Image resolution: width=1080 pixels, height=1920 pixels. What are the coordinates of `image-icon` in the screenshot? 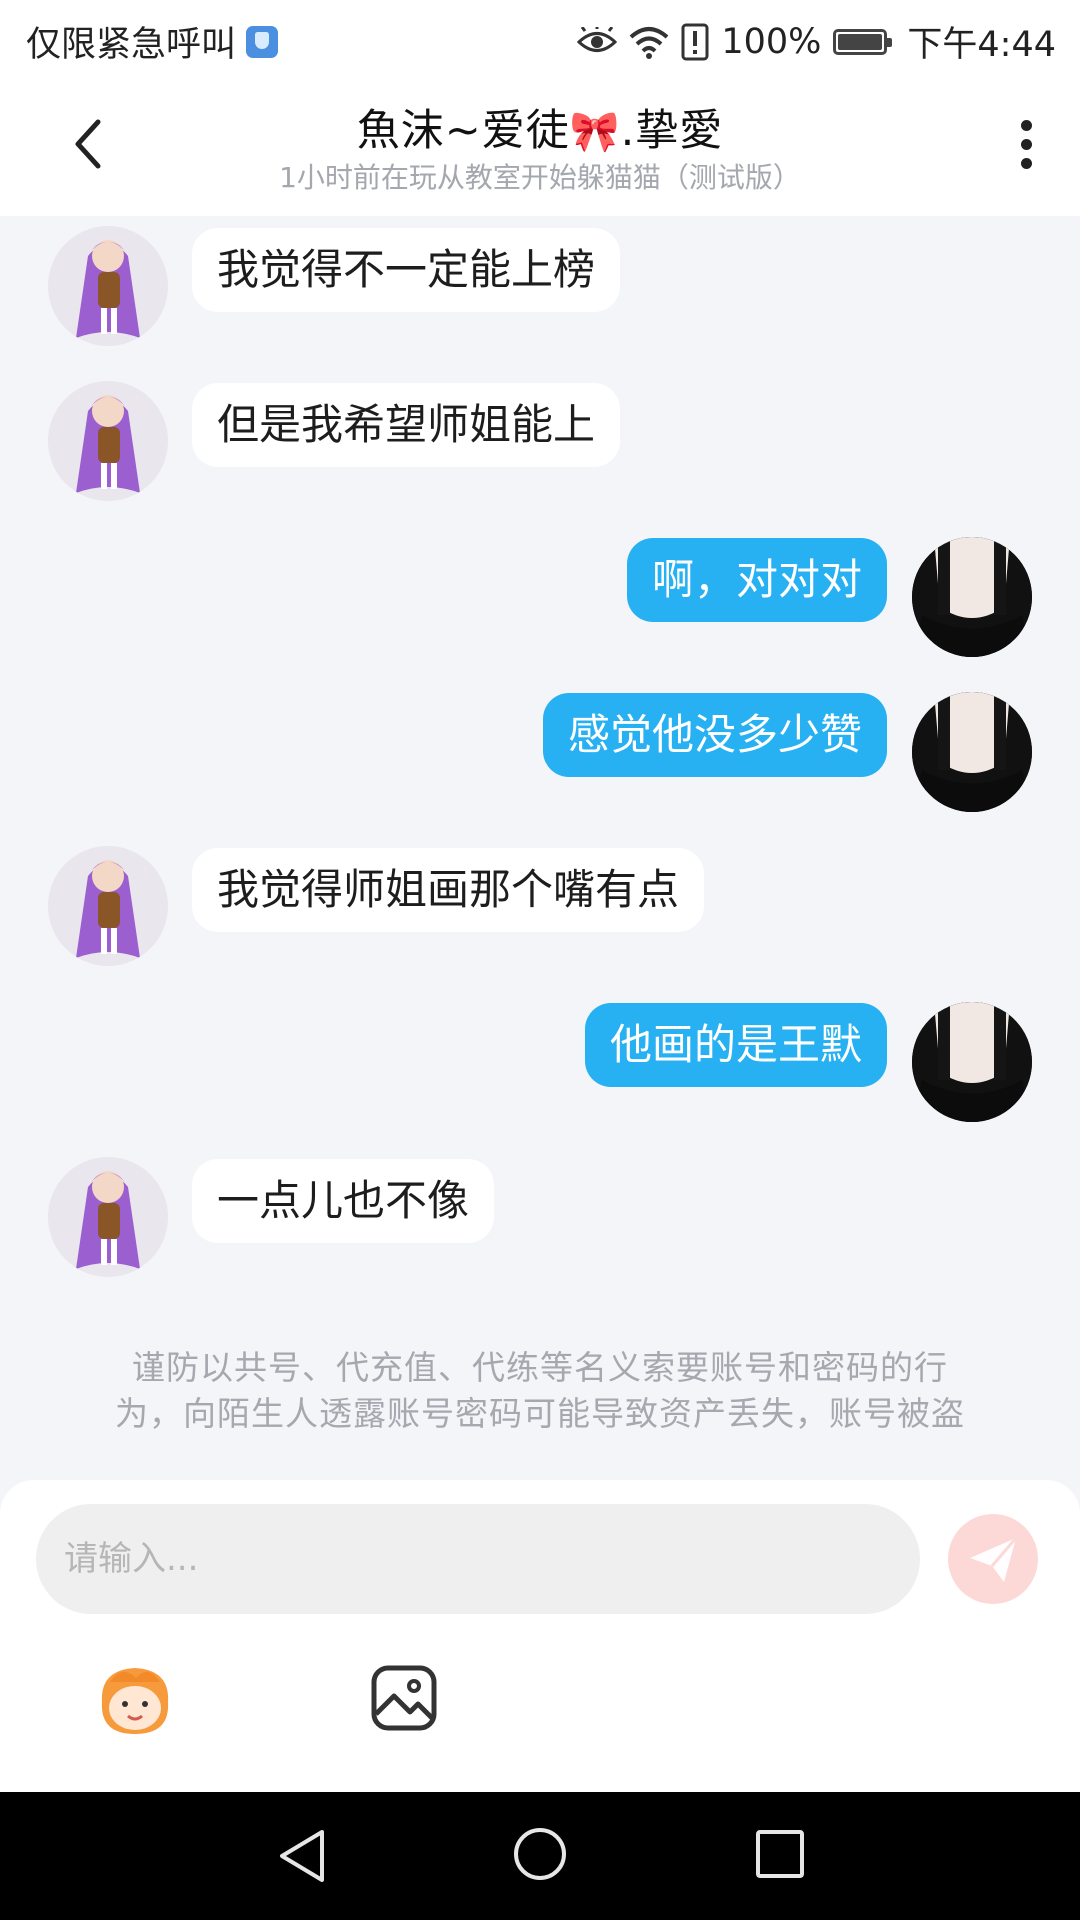 It's located at (404, 1698).